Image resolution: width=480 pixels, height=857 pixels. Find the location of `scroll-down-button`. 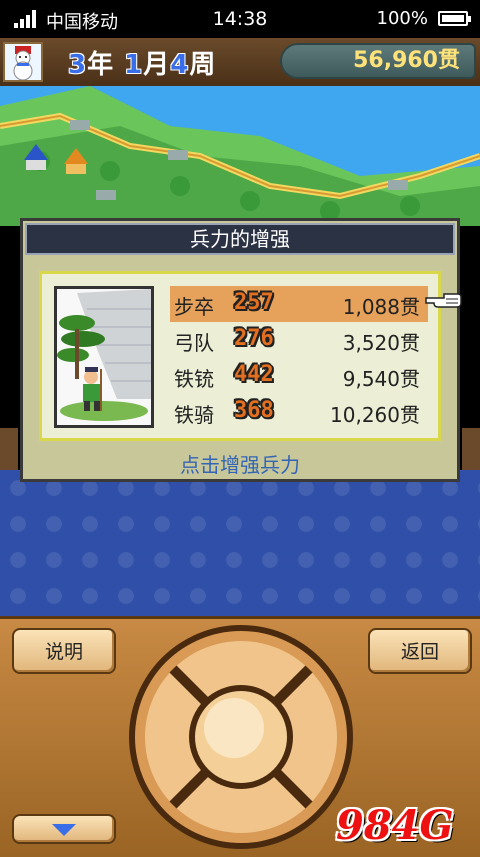

scroll-down-button is located at coordinates (64, 829).